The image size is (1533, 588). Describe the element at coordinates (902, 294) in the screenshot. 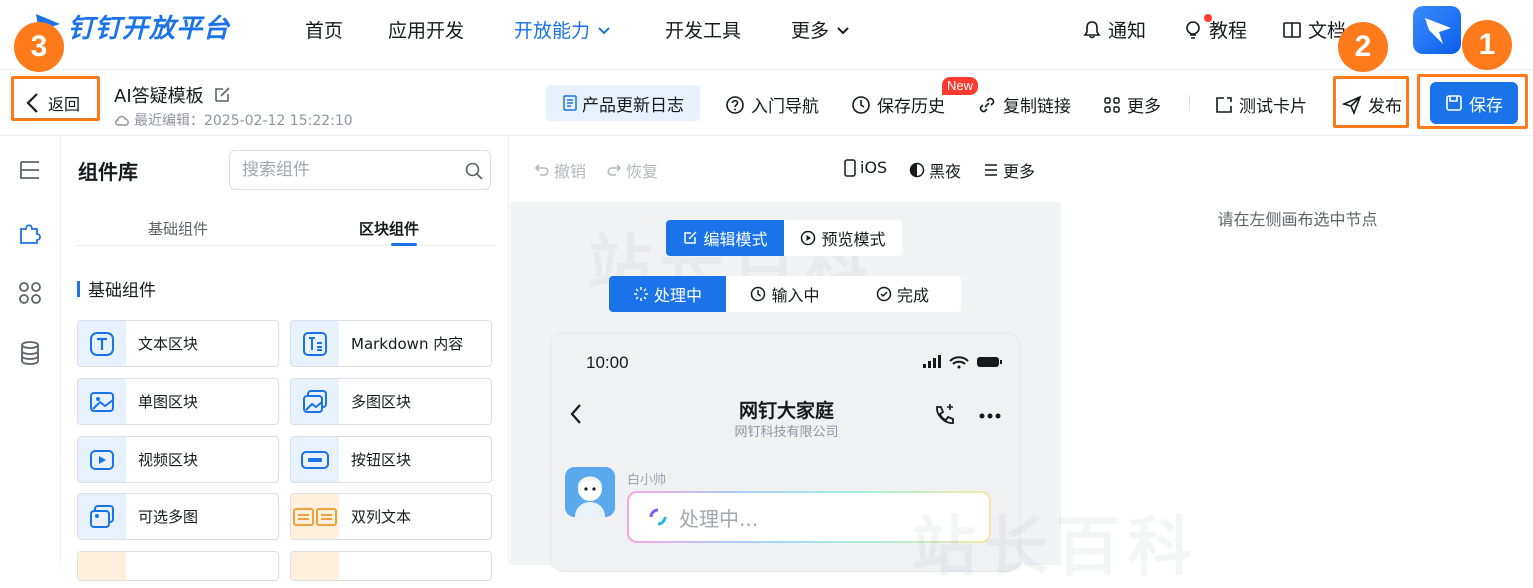

I see `state-done-tab: 完成` at that location.